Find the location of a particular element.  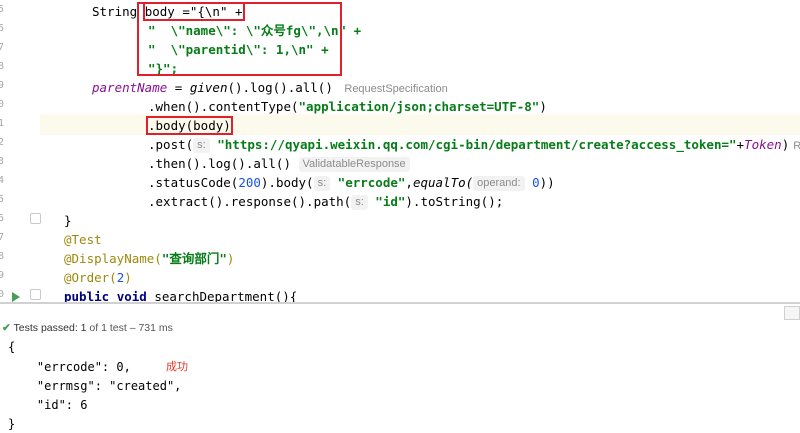

pass-check-icon: ✔ is located at coordinates (6, 328).